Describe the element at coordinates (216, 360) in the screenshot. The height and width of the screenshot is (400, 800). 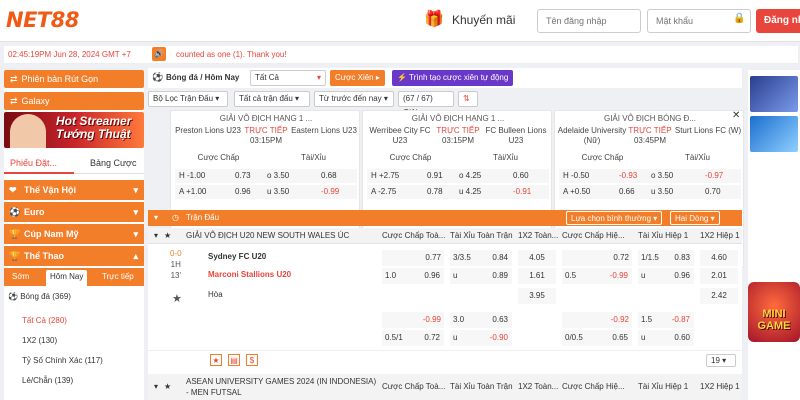
I see `favorite-icon: ★` at that location.